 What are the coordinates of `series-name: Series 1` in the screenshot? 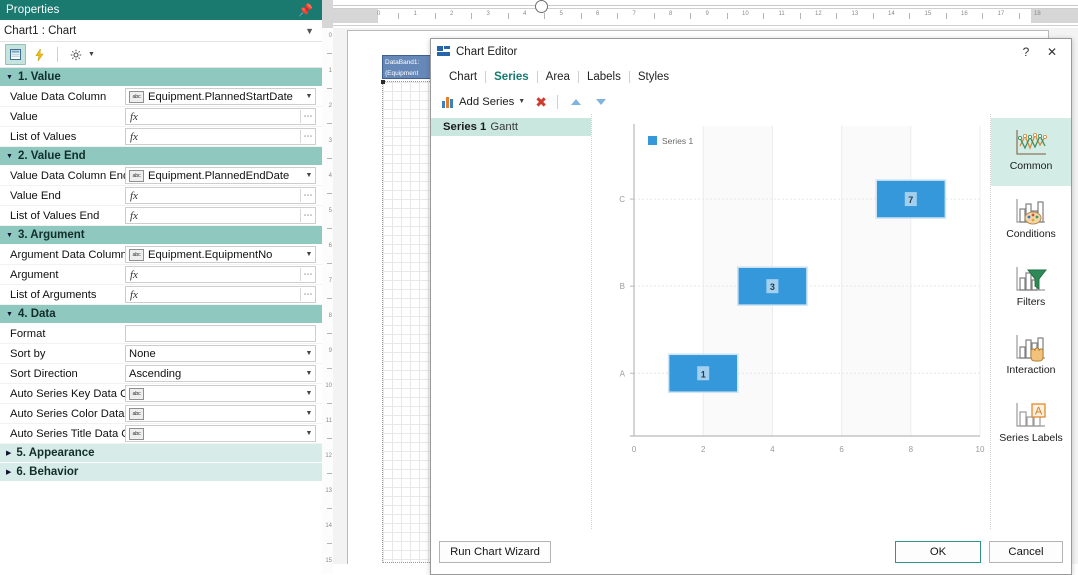 It's located at (465, 127).